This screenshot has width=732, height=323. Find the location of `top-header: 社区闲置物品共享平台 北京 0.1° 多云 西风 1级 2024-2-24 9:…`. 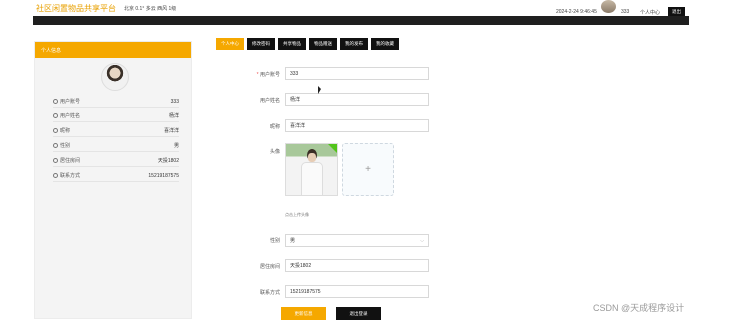

top-header: 社区闲置物品共享平台 北京 0.1° 多云 西风 1级 2024-2-24 9:… is located at coordinates (366, 8).